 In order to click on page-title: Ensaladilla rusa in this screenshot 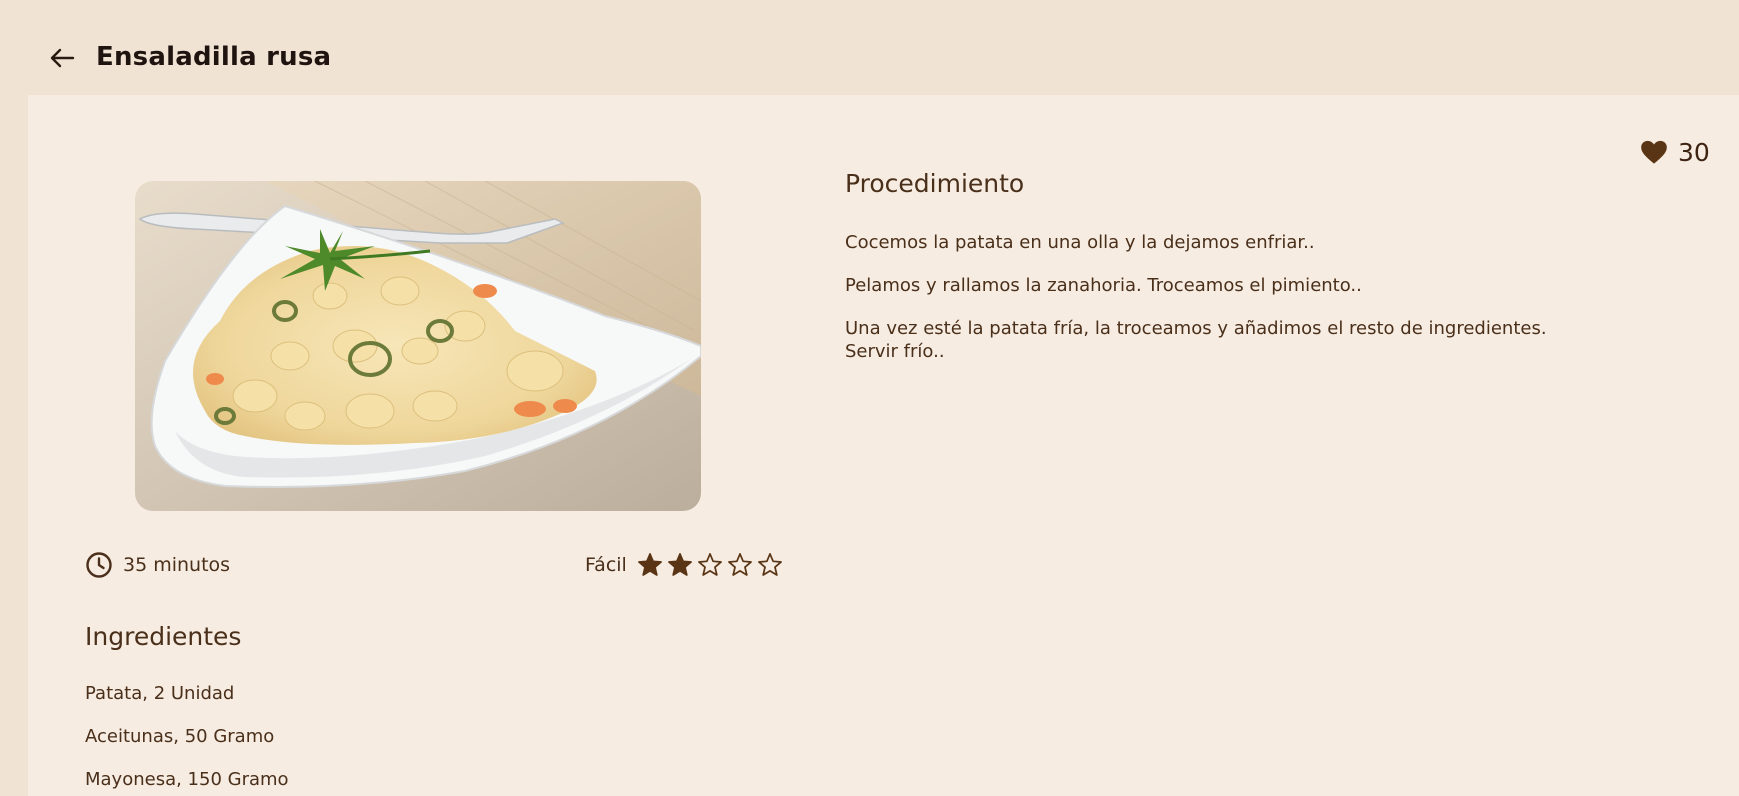, I will do `click(214, 57)`.